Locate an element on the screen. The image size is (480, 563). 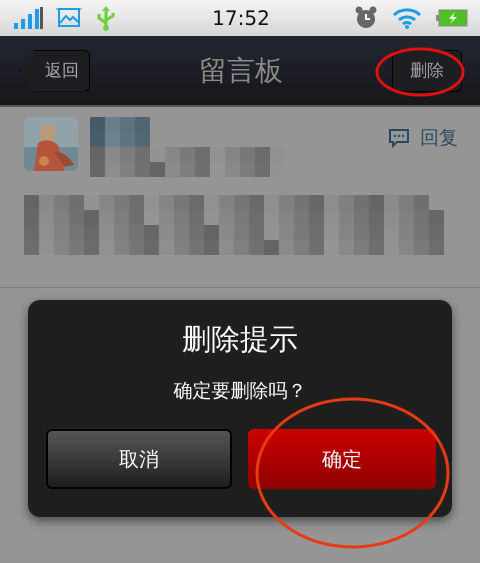
dialog-title: 删除提示 is located at coordinates (240, 339).